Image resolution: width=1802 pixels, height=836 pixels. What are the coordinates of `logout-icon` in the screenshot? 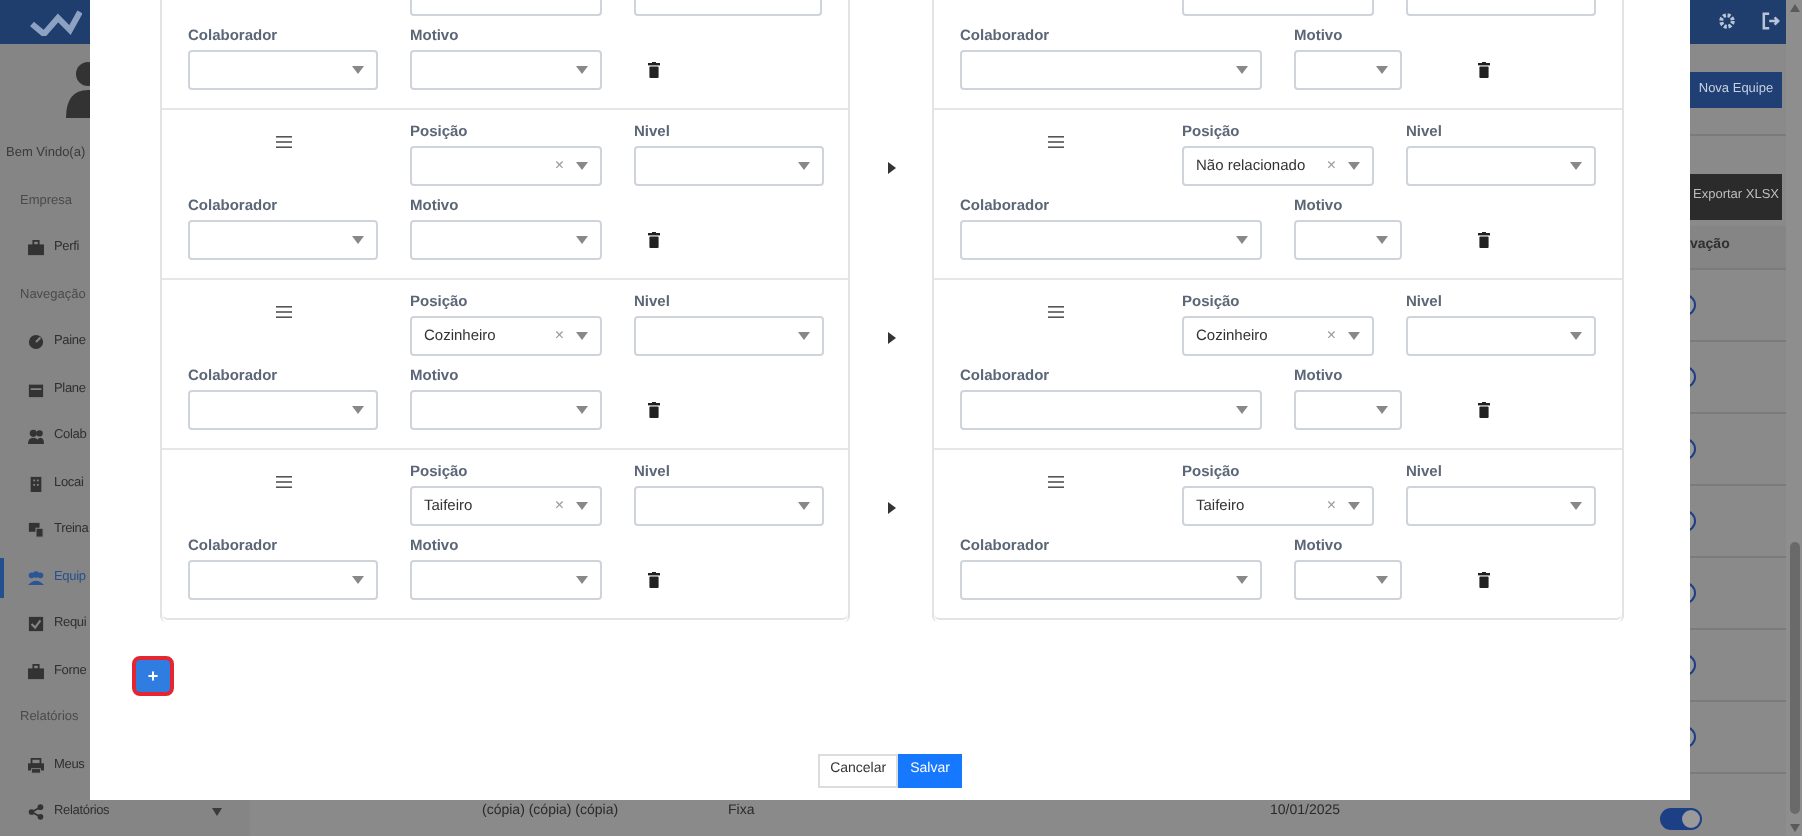 It's located at (1771, 21).